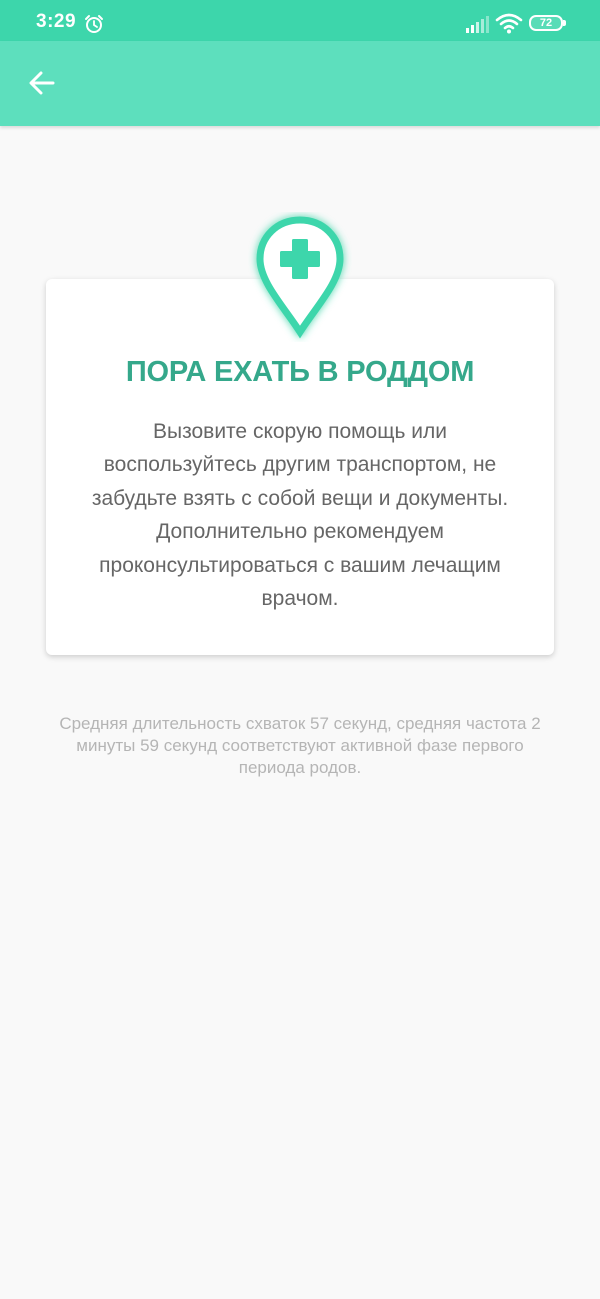 This screenshot has height=1299, width=600. I want to click on back-button, so click(42, 83).